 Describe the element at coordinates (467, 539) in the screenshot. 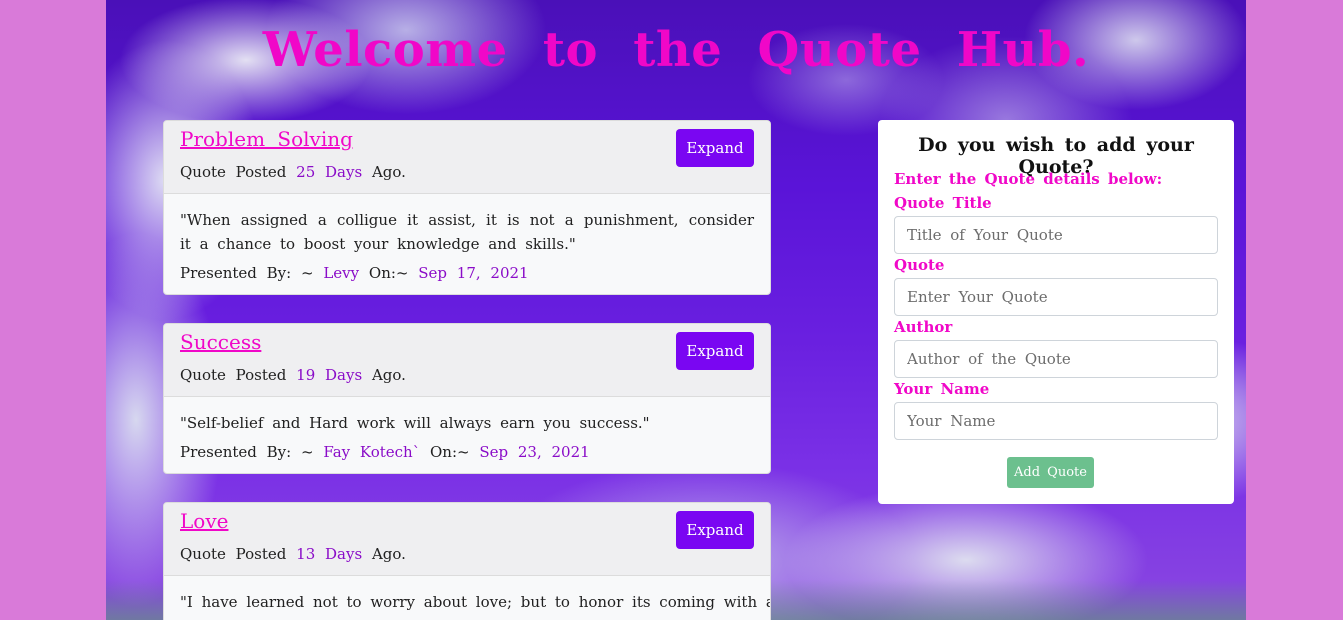

I see `quote-card-header: Love Quote Posted 13 Days Ago. Expand` at that location.